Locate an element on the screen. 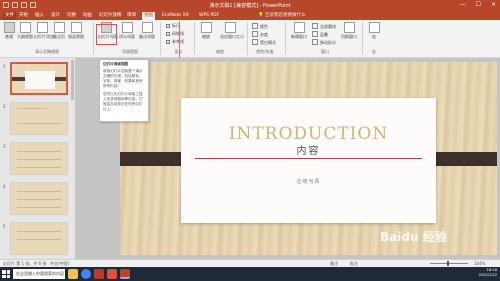  group-label-master-views: 母版视图 is located at coordinates (130, 51).